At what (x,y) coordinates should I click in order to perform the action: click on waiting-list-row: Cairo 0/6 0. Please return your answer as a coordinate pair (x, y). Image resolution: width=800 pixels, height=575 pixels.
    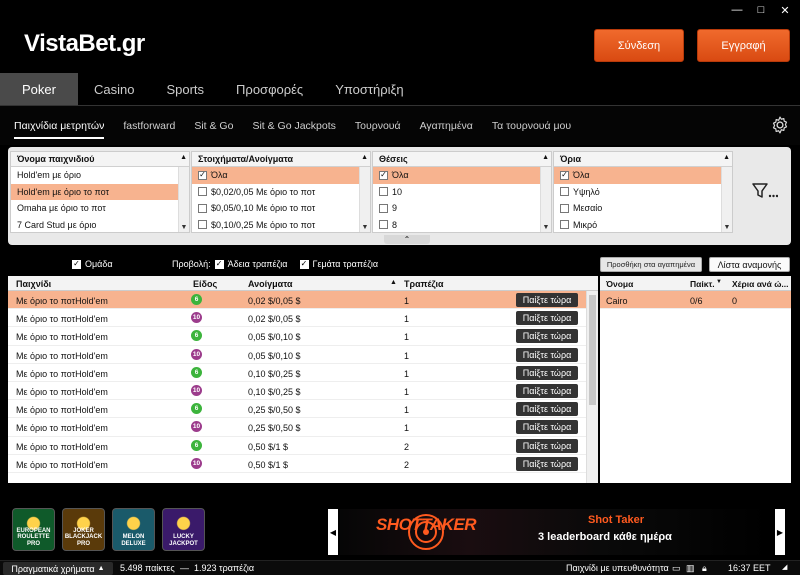
    Looking at the image, I should click on (695, 300).